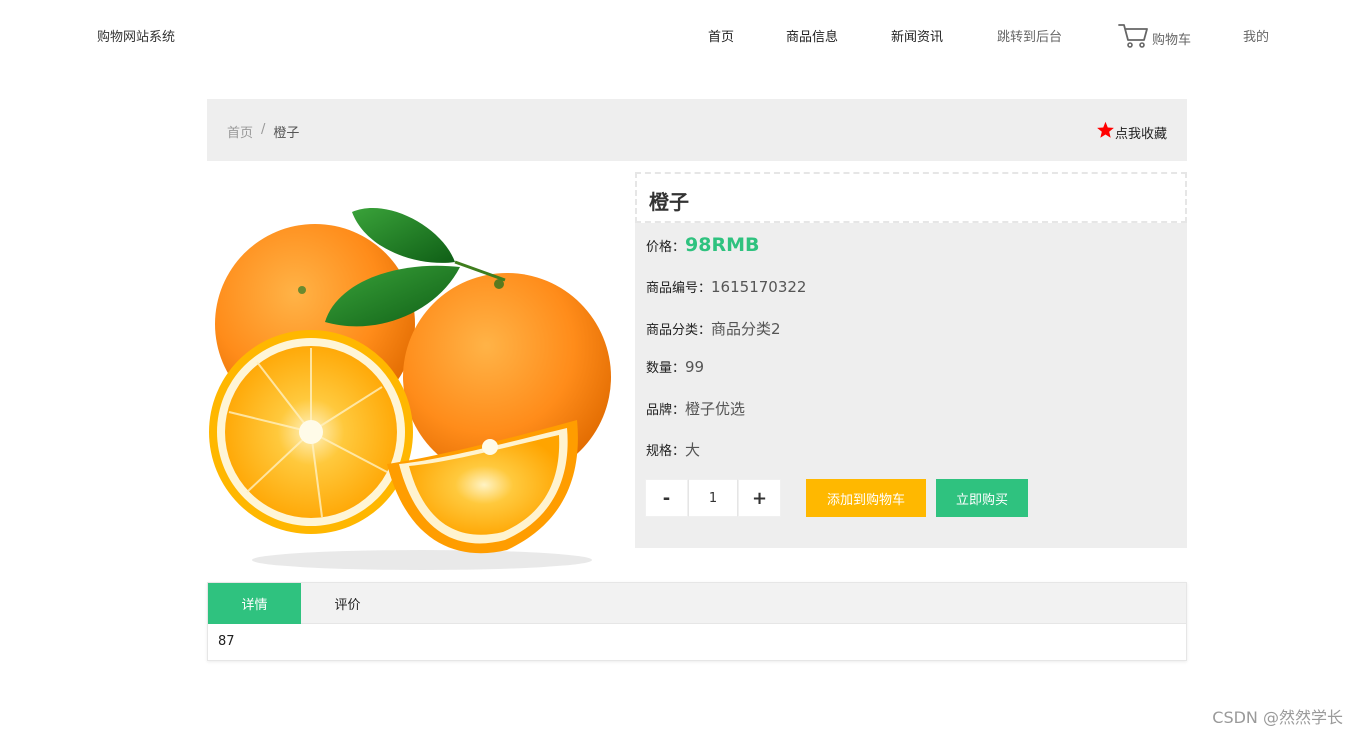 This screenshot has width=1359, height=733. Describe the element at coordinates (759, 498) in the screenshot. I see `increase-button: +` at that location.